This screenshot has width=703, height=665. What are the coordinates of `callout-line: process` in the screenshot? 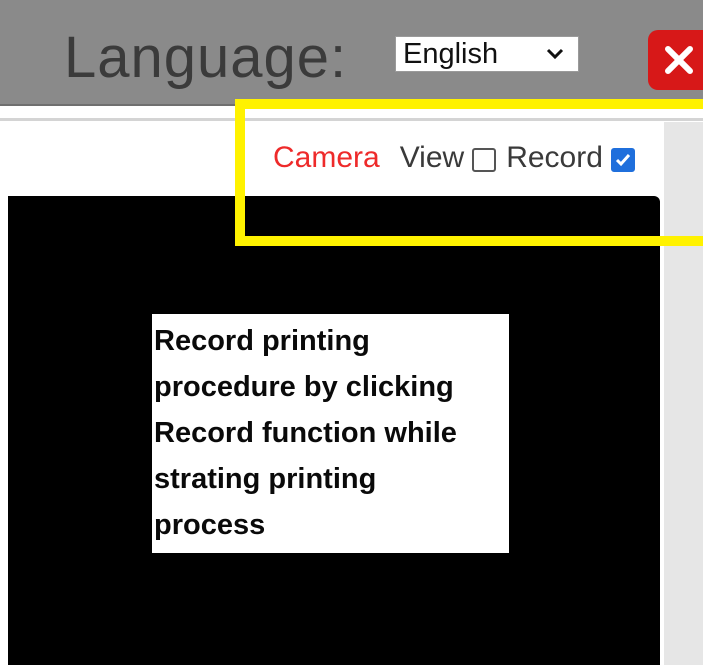 It's located at (210, 525).